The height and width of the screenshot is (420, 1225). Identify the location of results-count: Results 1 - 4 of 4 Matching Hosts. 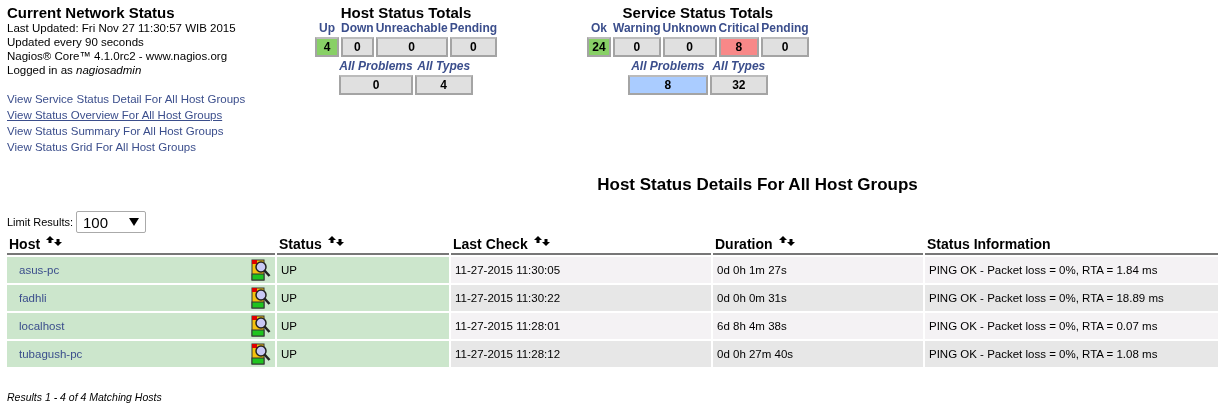
(85, 397).